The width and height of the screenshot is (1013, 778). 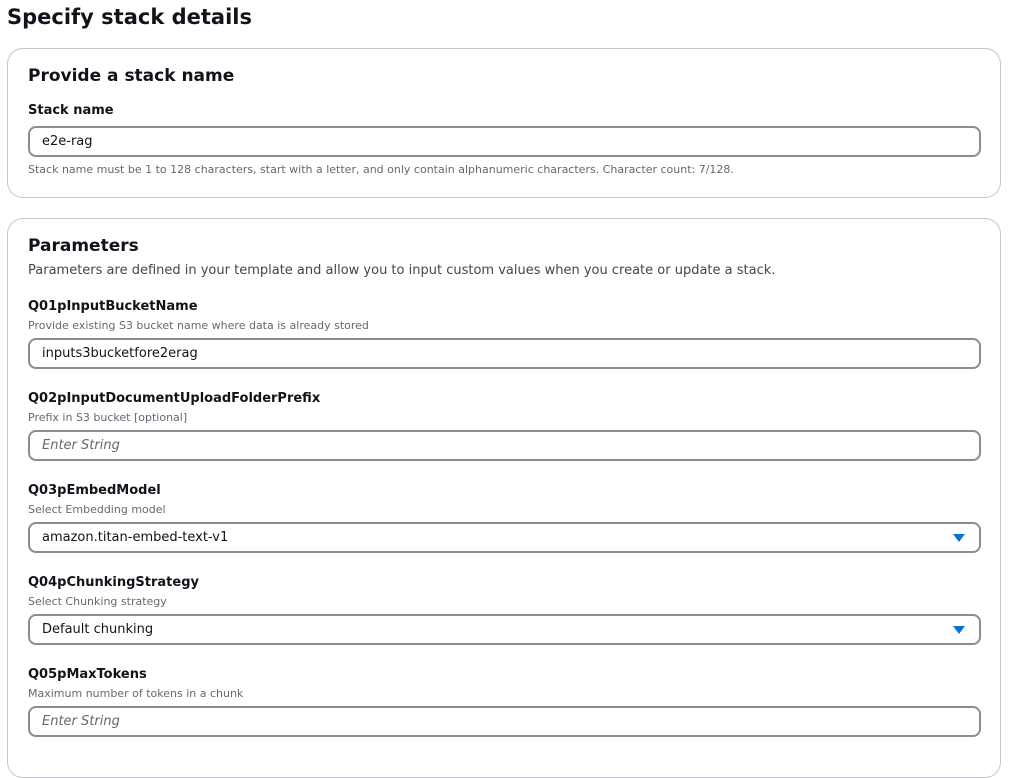 What do you see at coordinates (129, 17) in the screenshot?
I see `page-title: Specify stack details` at bounding box center [129, 17].